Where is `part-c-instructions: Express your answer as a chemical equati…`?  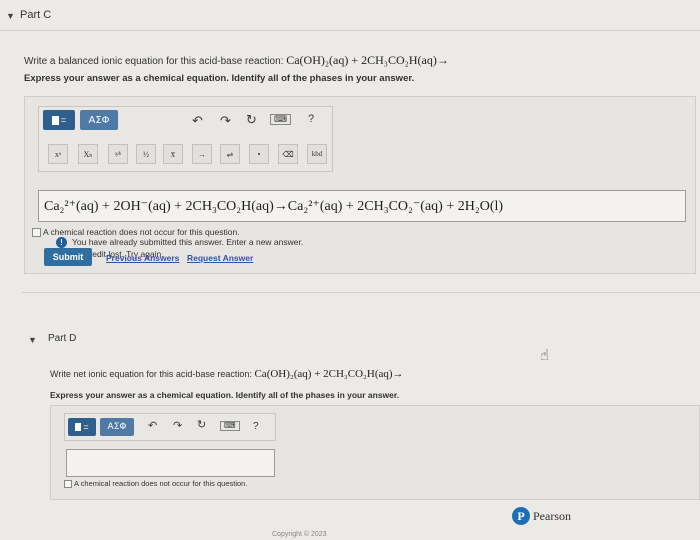
part-c-instructions: Express your answer as a chemical equati… is located at coordinates (219, 78).